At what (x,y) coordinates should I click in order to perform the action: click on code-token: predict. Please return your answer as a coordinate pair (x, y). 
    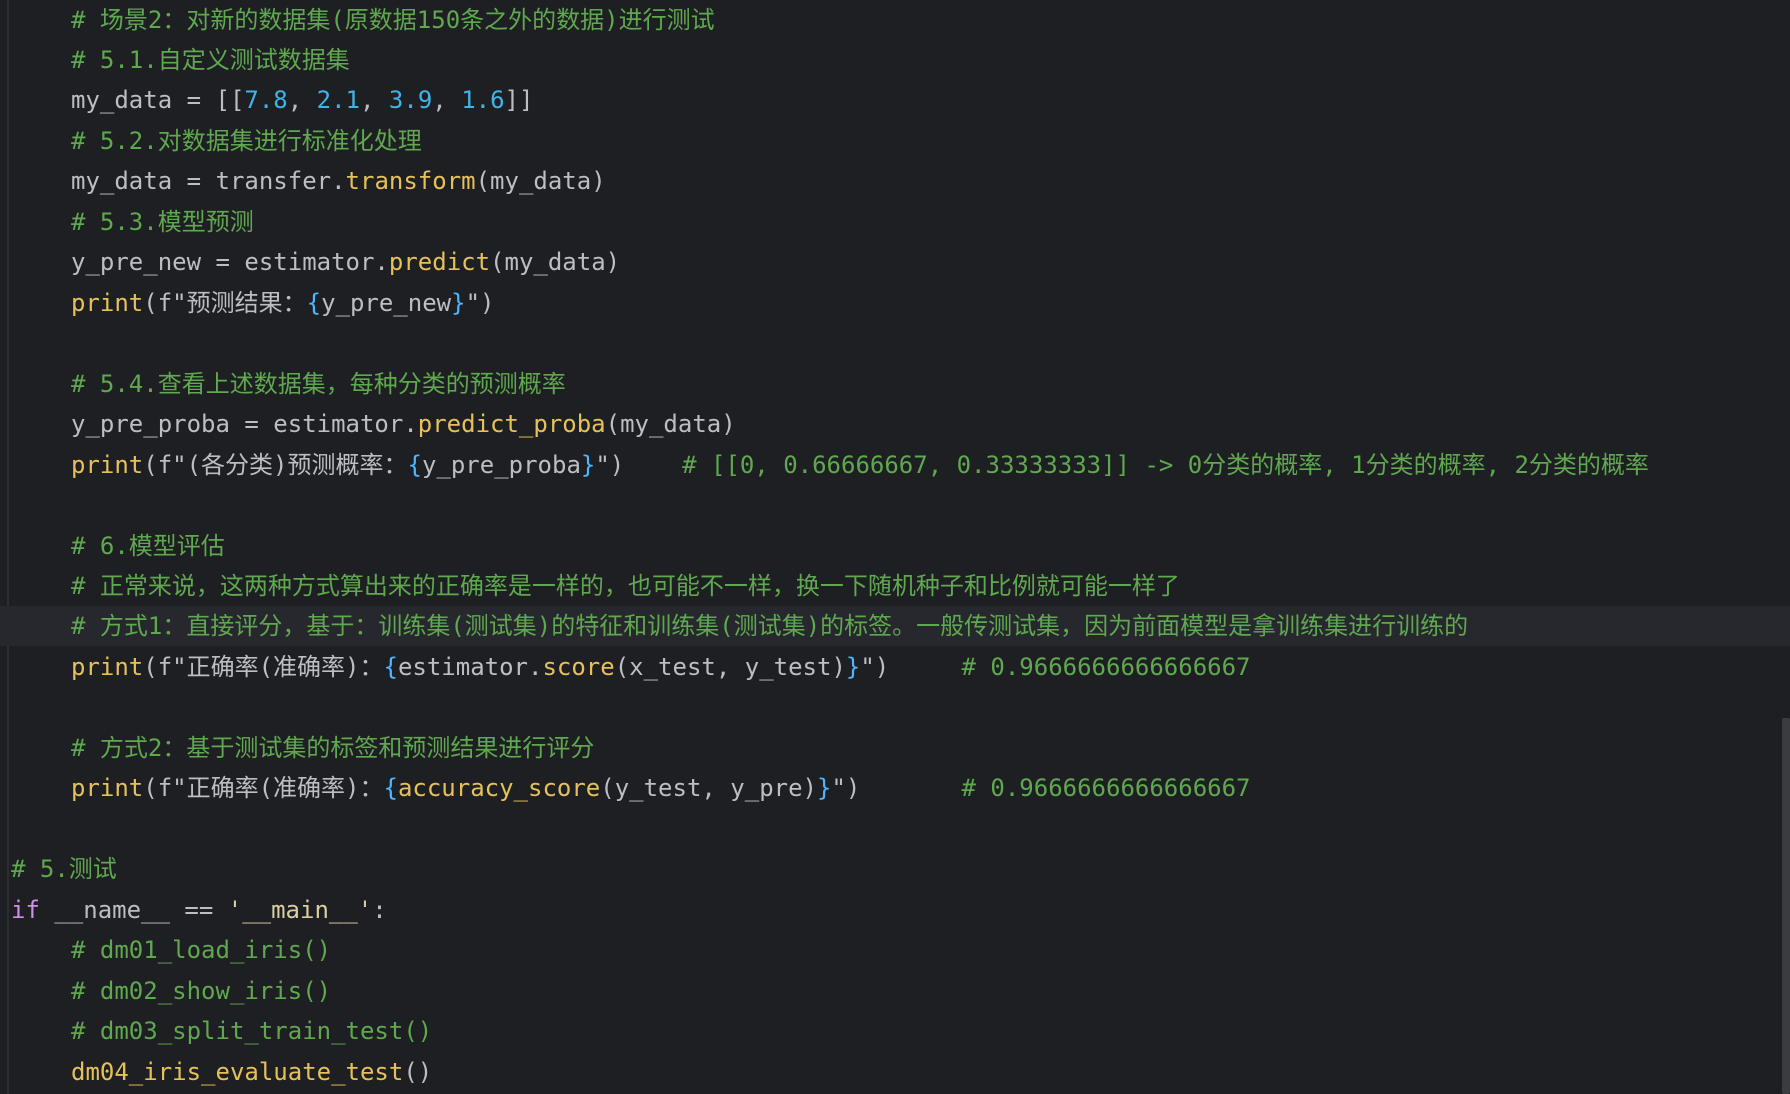
    Looking at the image, I should click on (439, 262).